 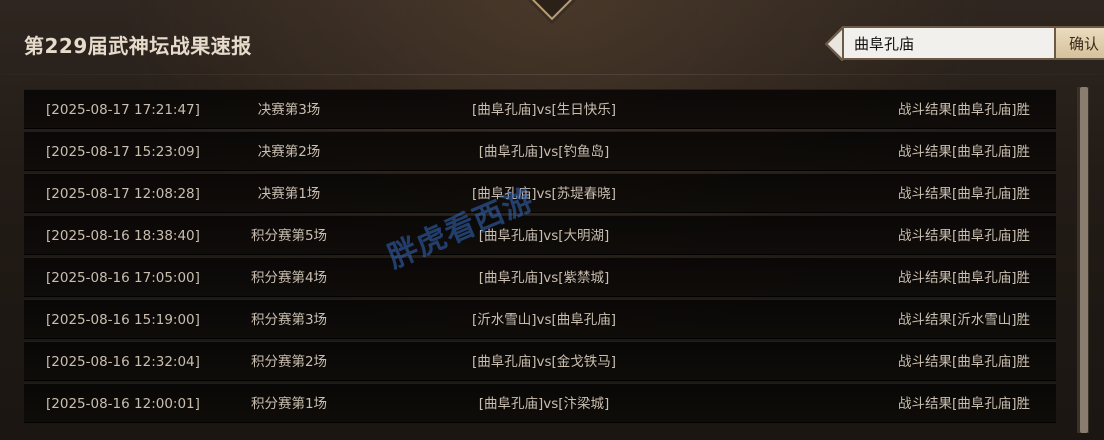 What do you see at coordinates (289, 320) in the screenshot?
I see `row-match: 积分赛第3场` at bounding box center [289, 320].